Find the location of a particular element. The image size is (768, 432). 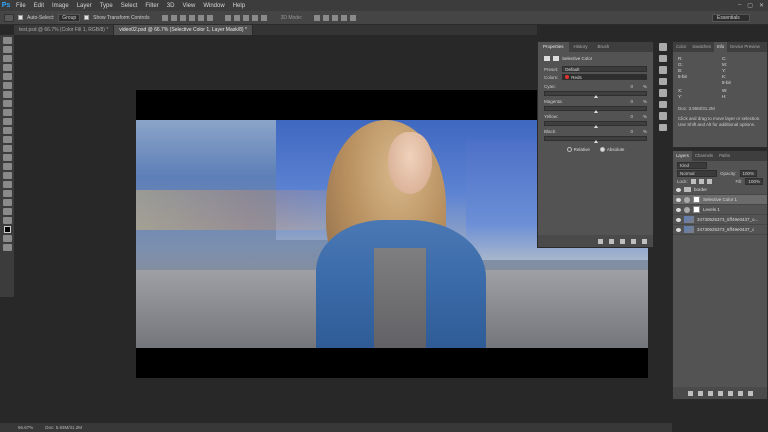

new-group-icon is located at coordinates (730, 393).